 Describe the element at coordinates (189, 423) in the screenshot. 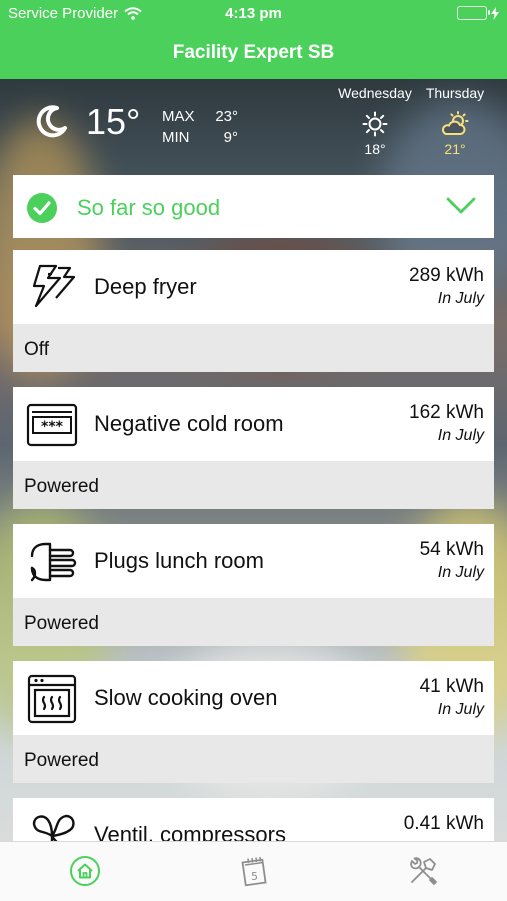

I see `device-name: Negative cold room` at that location.